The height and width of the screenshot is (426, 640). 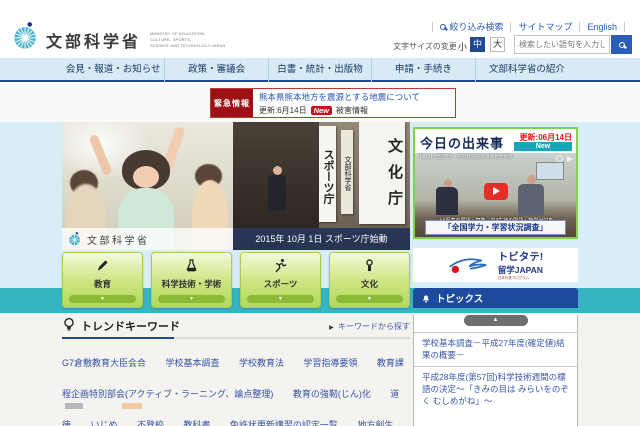 I want to click on runner-icon, so click(x=281, y=266).